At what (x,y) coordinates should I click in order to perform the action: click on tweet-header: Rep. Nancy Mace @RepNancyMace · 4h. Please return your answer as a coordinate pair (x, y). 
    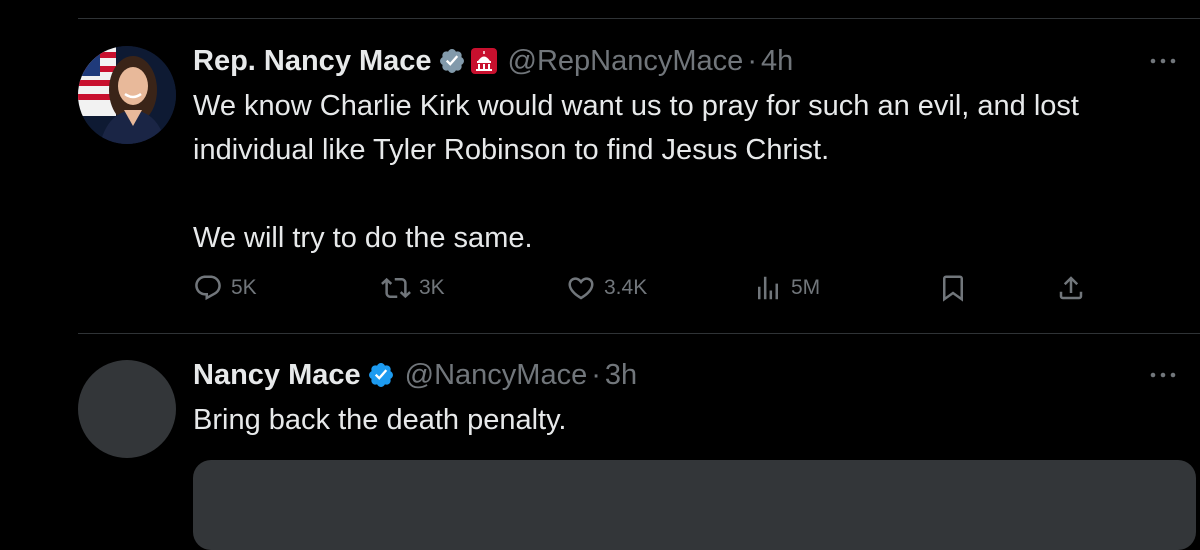
    Looking at the image, I should click on (493, 61).